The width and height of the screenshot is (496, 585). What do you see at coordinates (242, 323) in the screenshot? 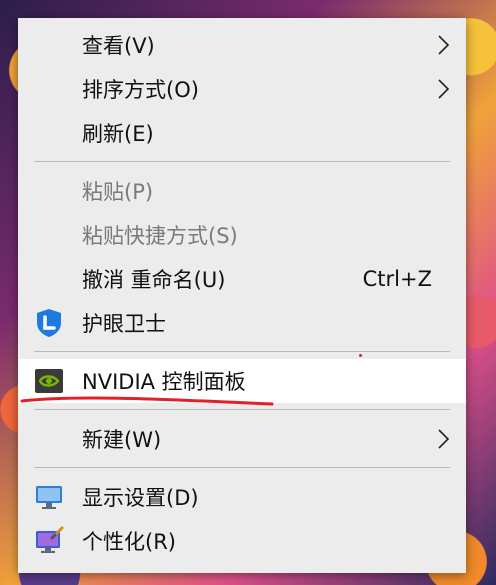
I see `menu-item-eye-care: 护眼卫士` at bounding box center [242, 323].